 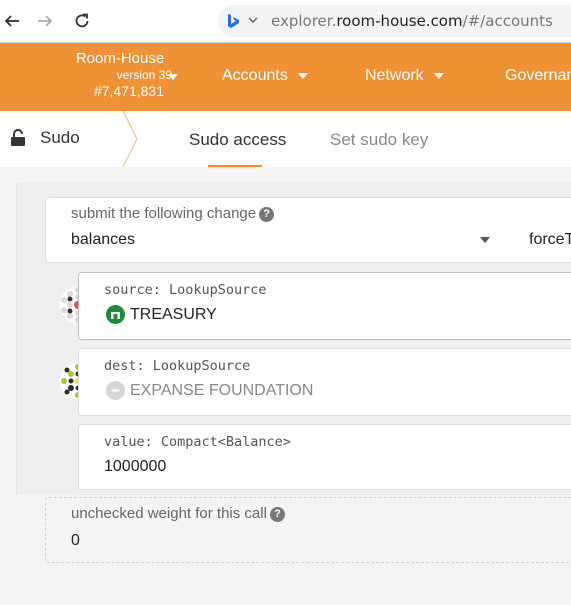 What do you see at coordinates (237, 140) in the screenshot?
I see `tab-sudo-access: Sudo access` at bounding box center [237, 140].